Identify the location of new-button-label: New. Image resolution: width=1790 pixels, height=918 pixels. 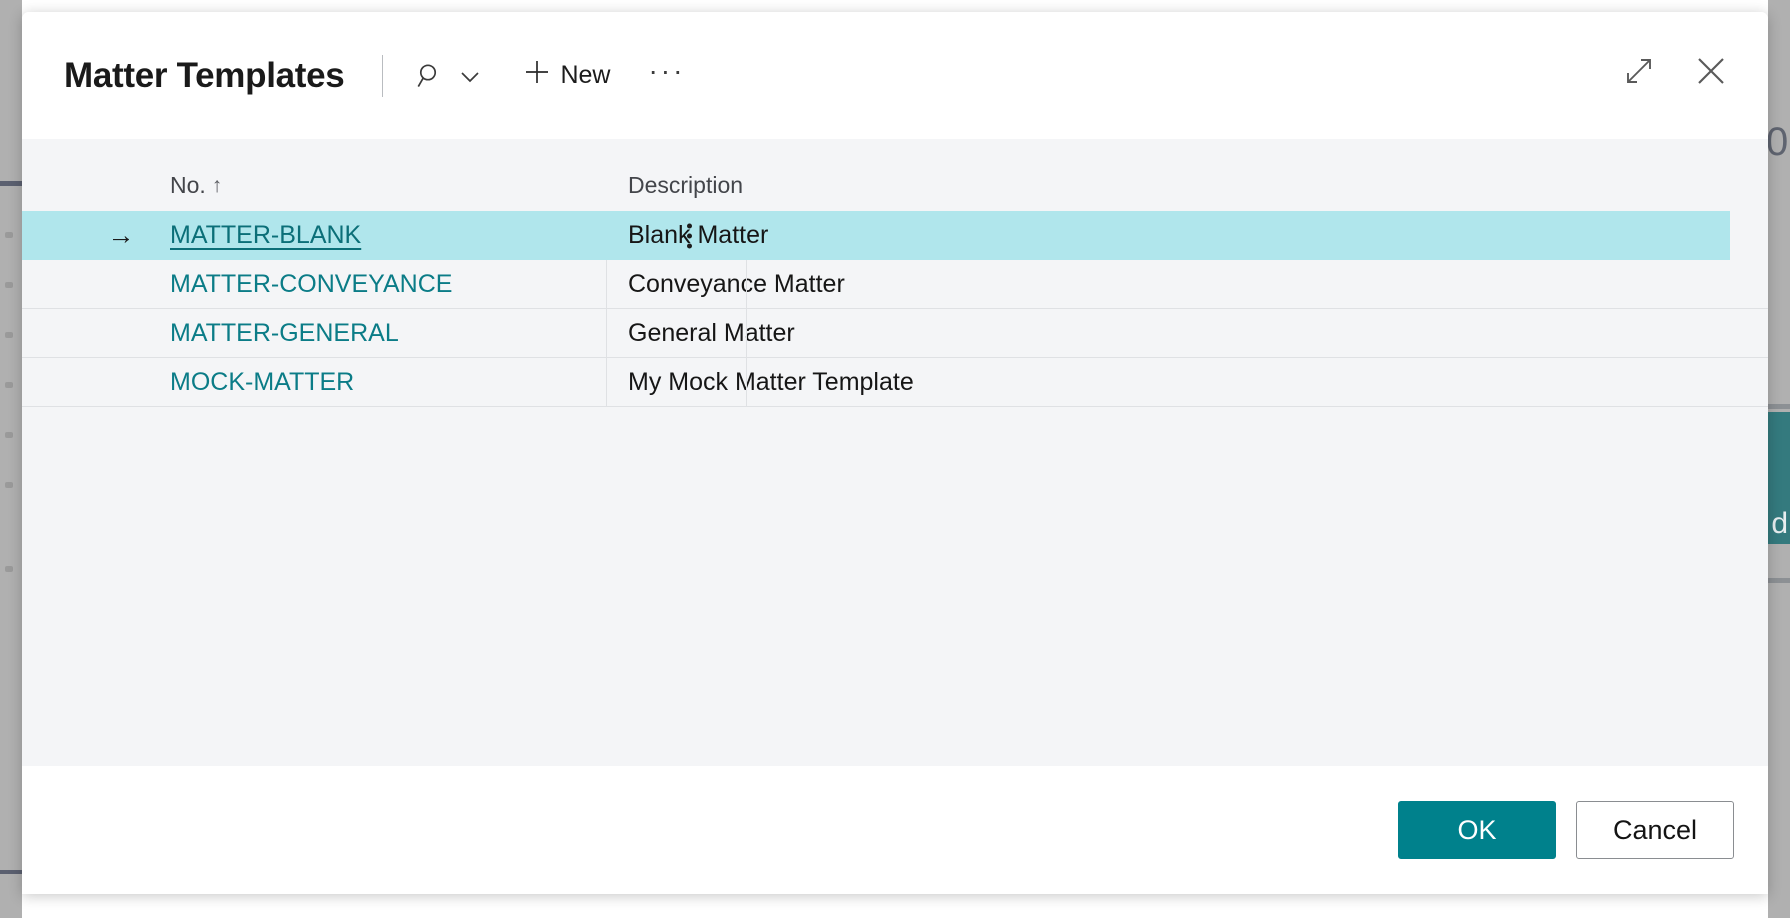
(585, 75).